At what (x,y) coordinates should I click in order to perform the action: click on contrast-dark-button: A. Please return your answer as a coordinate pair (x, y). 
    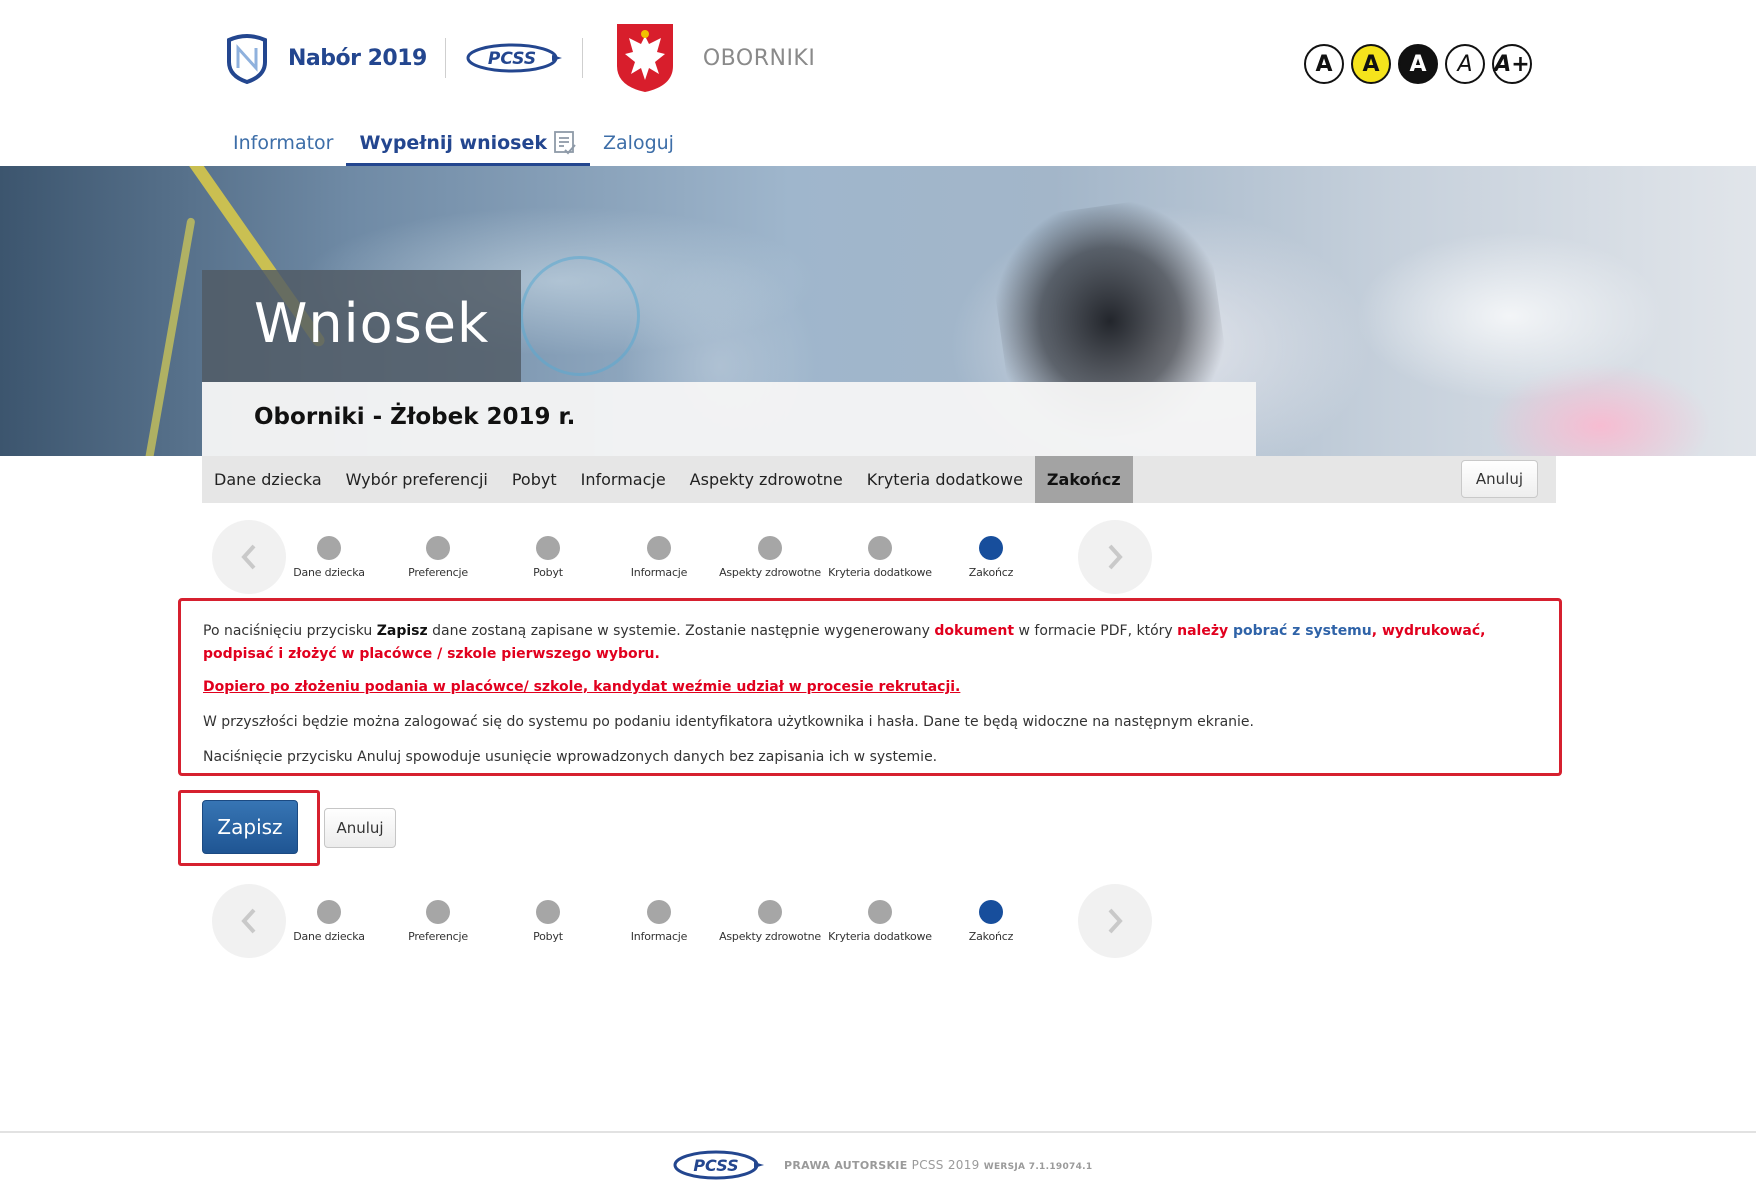
    Looking at the image, I should click on (1418, 64).